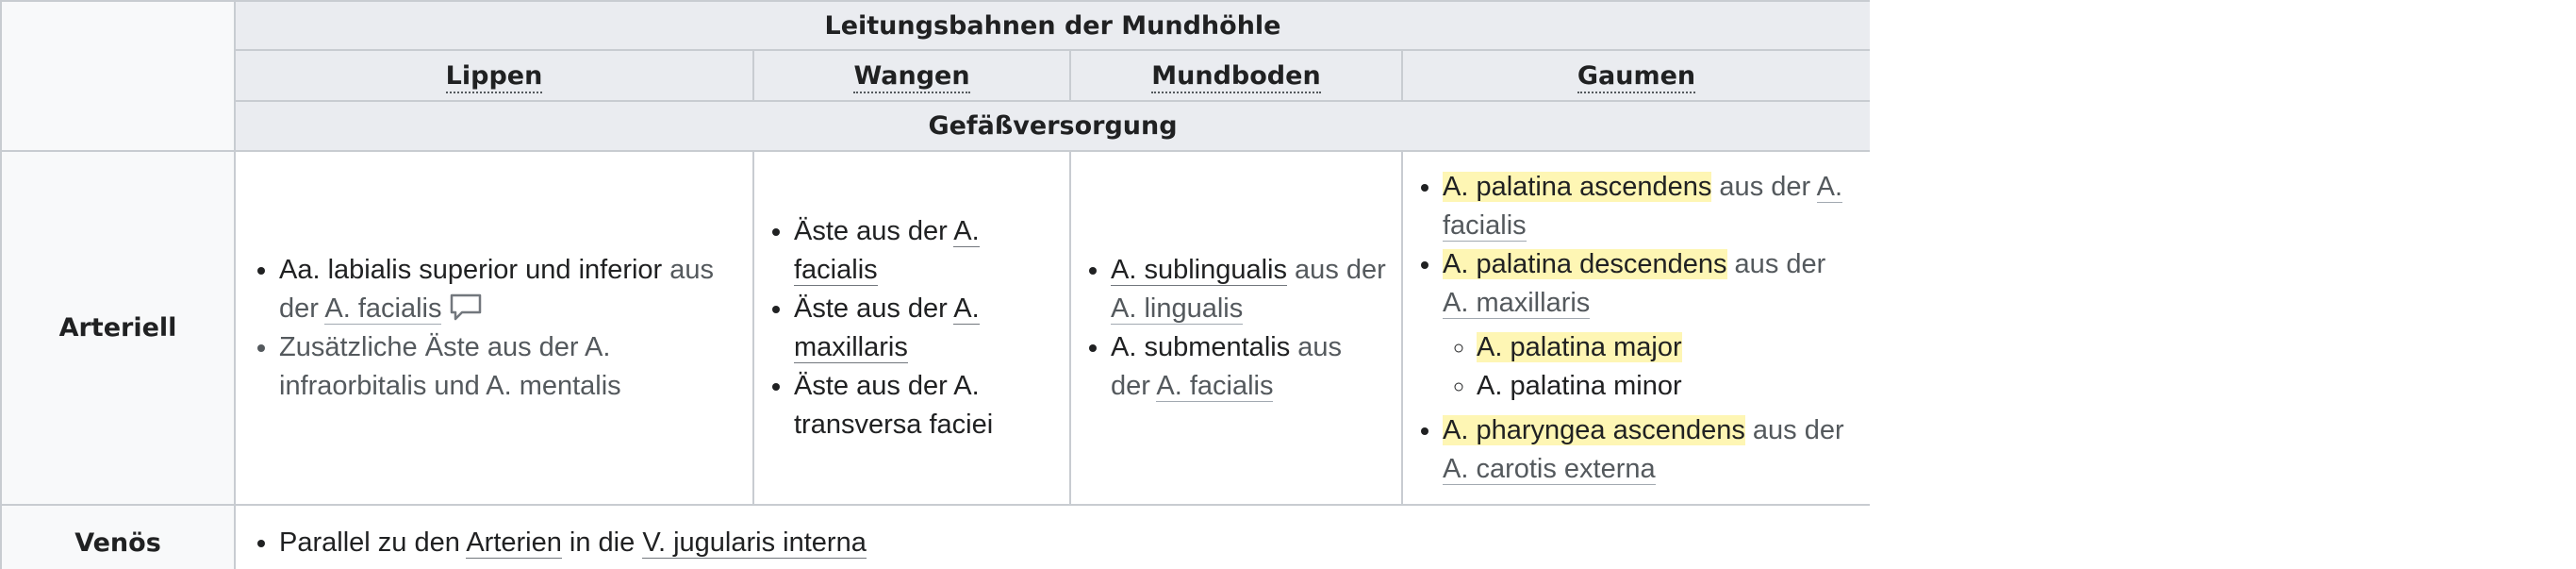 The image size is (2576, 569). Describe the element at coordinates (1517, 303) in the screenshot. I see `link-a-maxillaris: A. maxillaris` at that location.